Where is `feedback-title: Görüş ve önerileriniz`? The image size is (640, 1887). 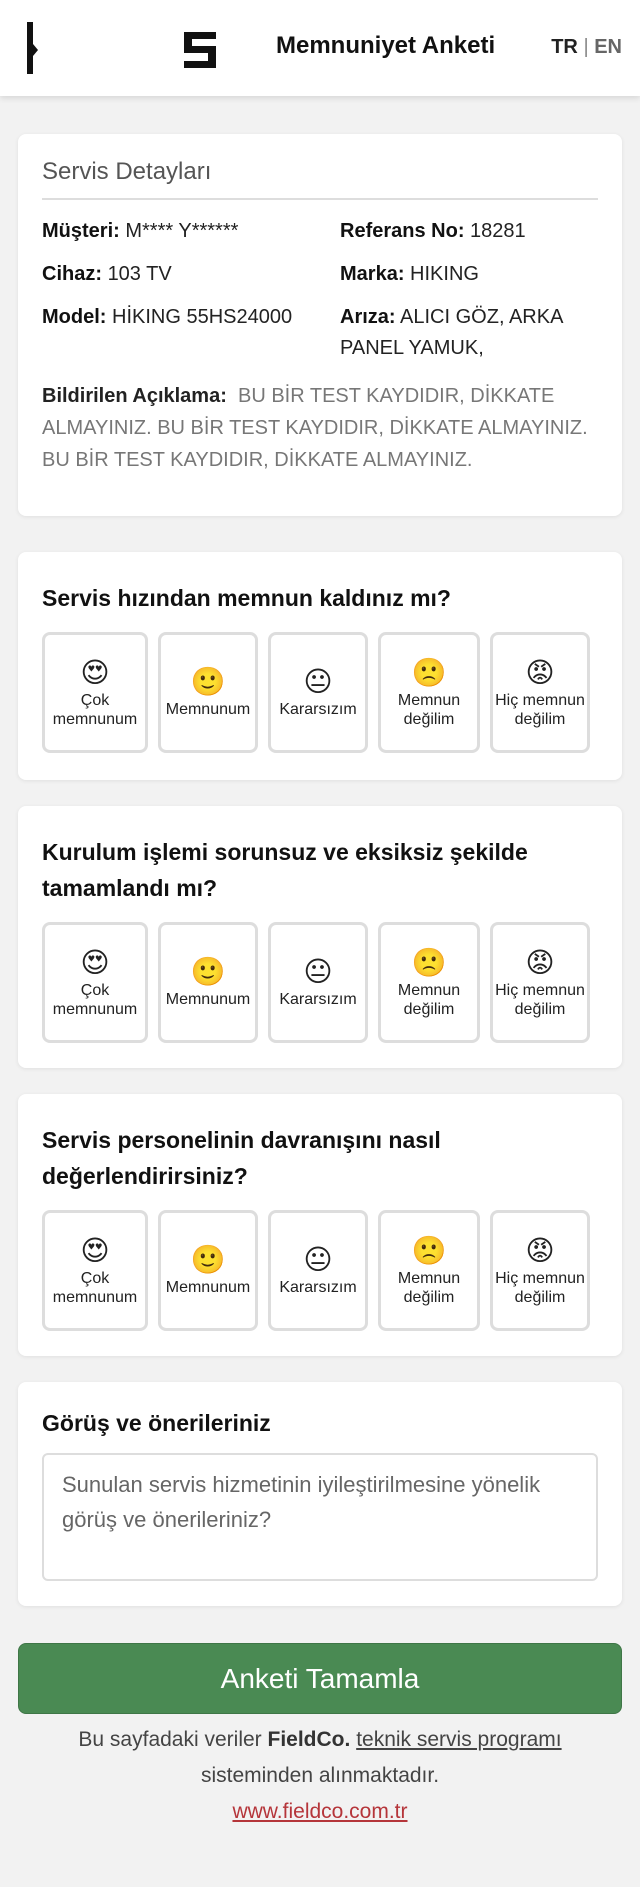 feedback-title: Görüş ve önerileriniz is located at coordinates (156, 1423).